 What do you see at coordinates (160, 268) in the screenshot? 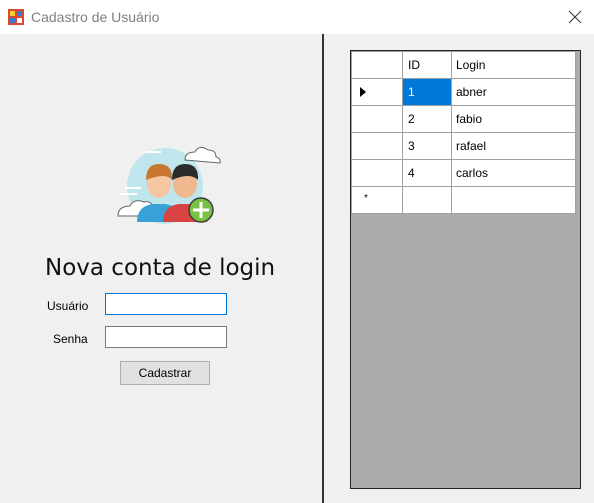
I see `page-title: Nova conta de login` at bounding box center [160, 268].